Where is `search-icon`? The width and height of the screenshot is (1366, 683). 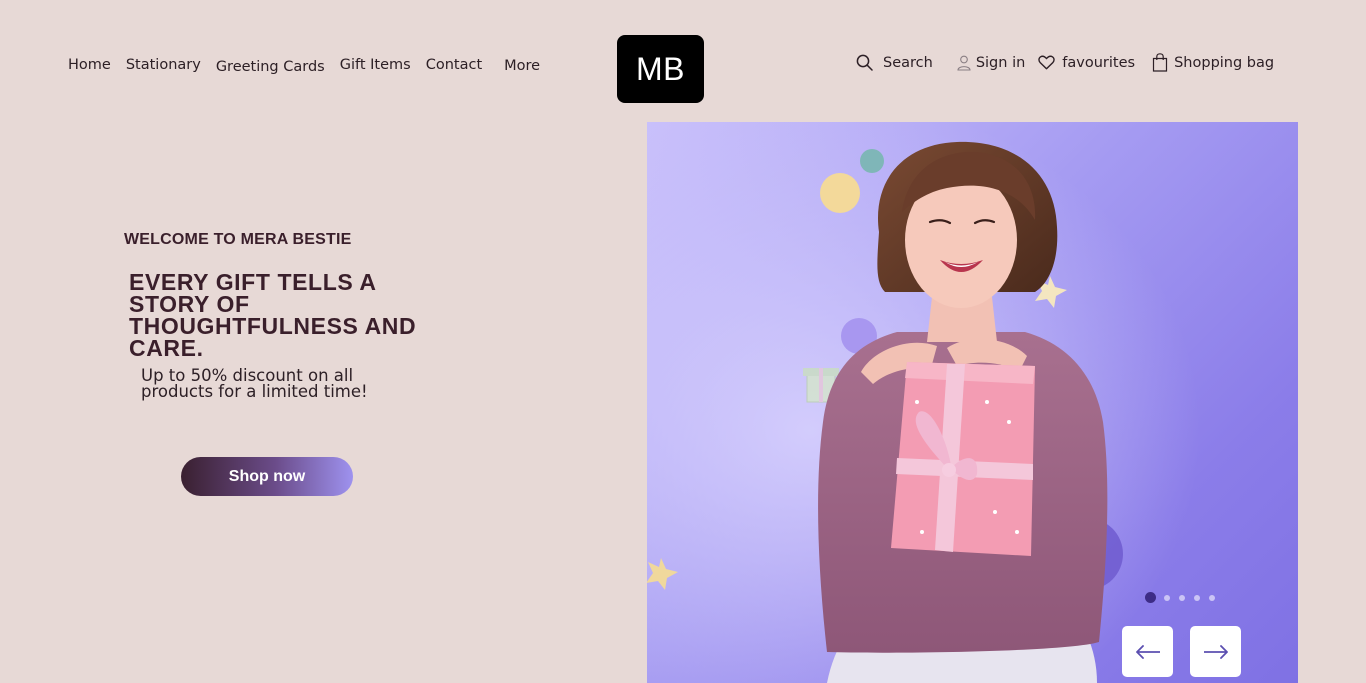 search-icon is located at coordinates (864, 62).